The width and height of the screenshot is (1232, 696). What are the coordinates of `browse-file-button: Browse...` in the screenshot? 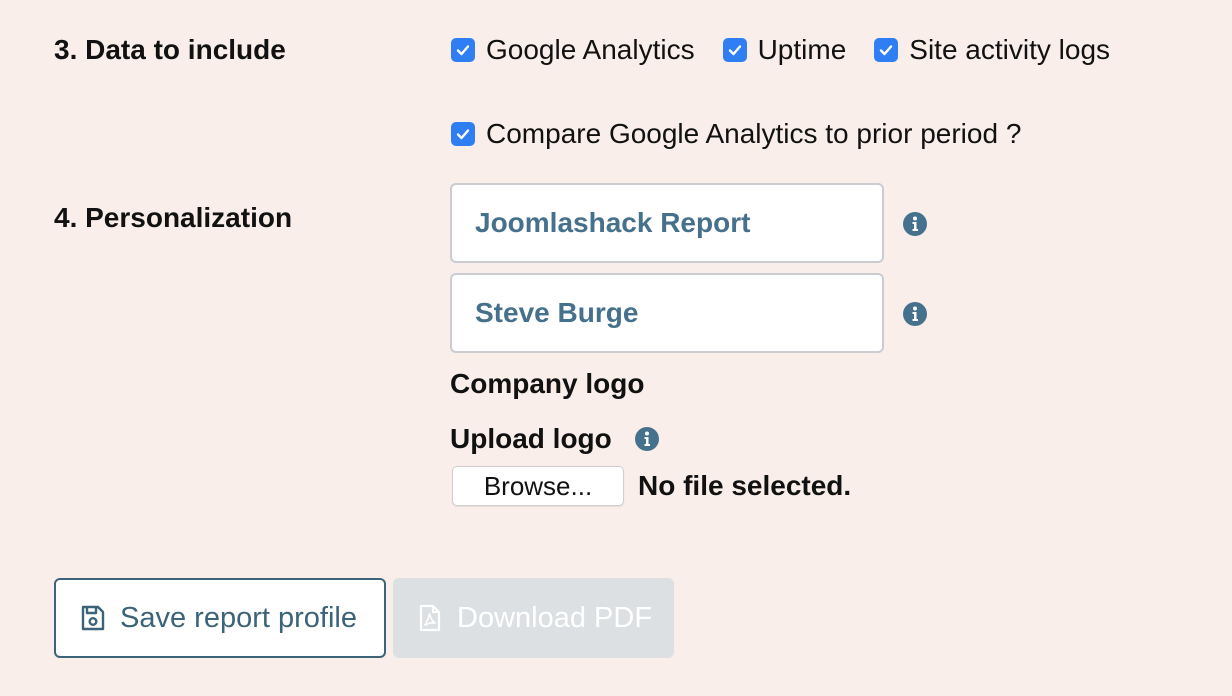 It's located at (538, 486).